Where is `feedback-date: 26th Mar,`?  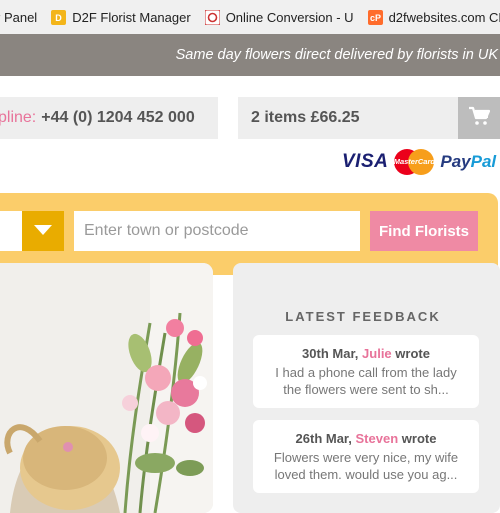 feedback-date: 26th Mar, is located at coordinates (323, 438).